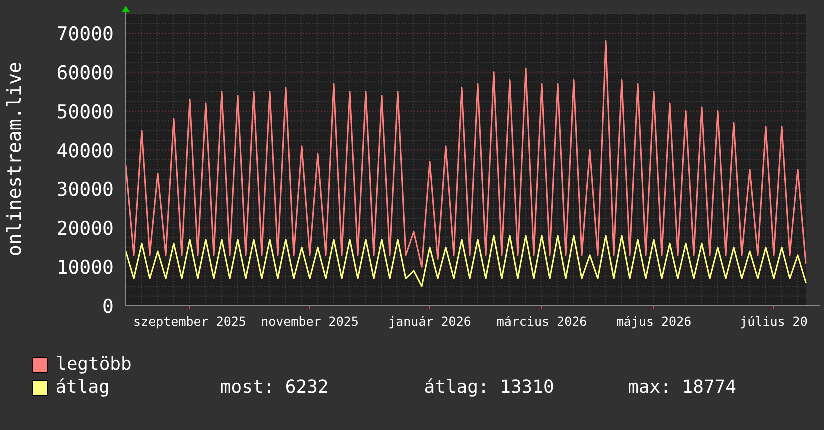 This screenshot has width=824, height=430. What do you see at coordinates (94, 364) in the screenshot?
I see `legend-label: legtöbb` at bounding box center [94, 364].